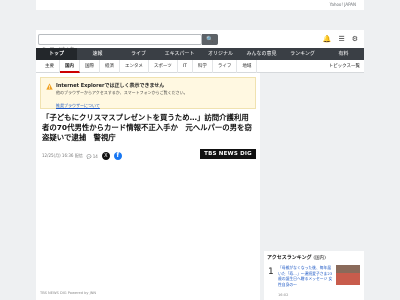 The height and width of the screenshot is (300, 400). I want to click on subnav-item-science: 科学, so click(203, 66).